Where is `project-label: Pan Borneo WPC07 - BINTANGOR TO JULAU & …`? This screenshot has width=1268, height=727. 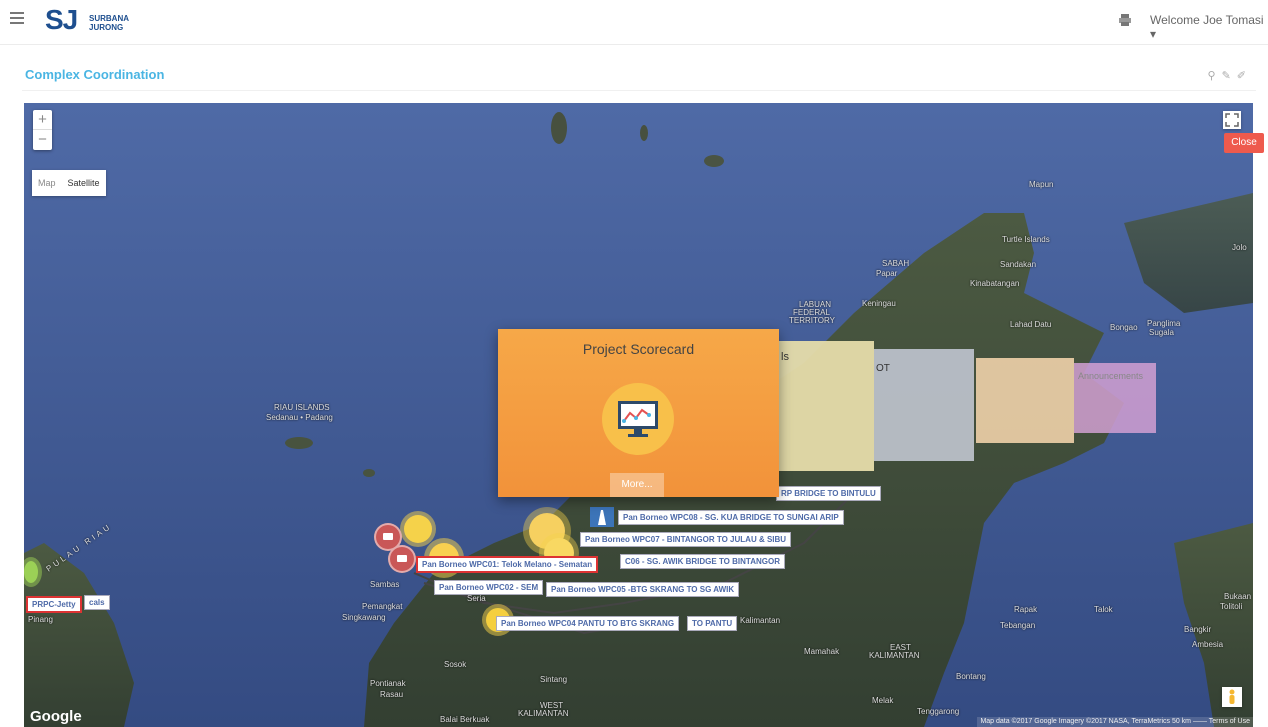 project-label: Pan Borneo WPC07 - BINTANGOR TO JULAU & … is located at coordinates (686, 539).